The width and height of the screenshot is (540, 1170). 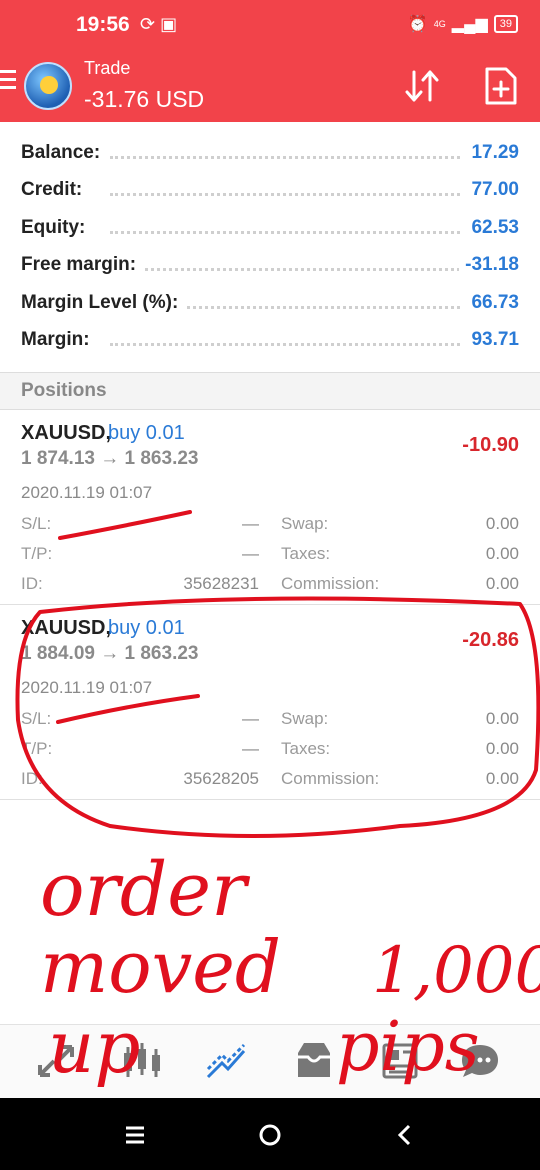 What do you see at coordinates (417, 24) in the screenshot?
I see `alarm-icon: ⏰` at bounding box center [417, 24].